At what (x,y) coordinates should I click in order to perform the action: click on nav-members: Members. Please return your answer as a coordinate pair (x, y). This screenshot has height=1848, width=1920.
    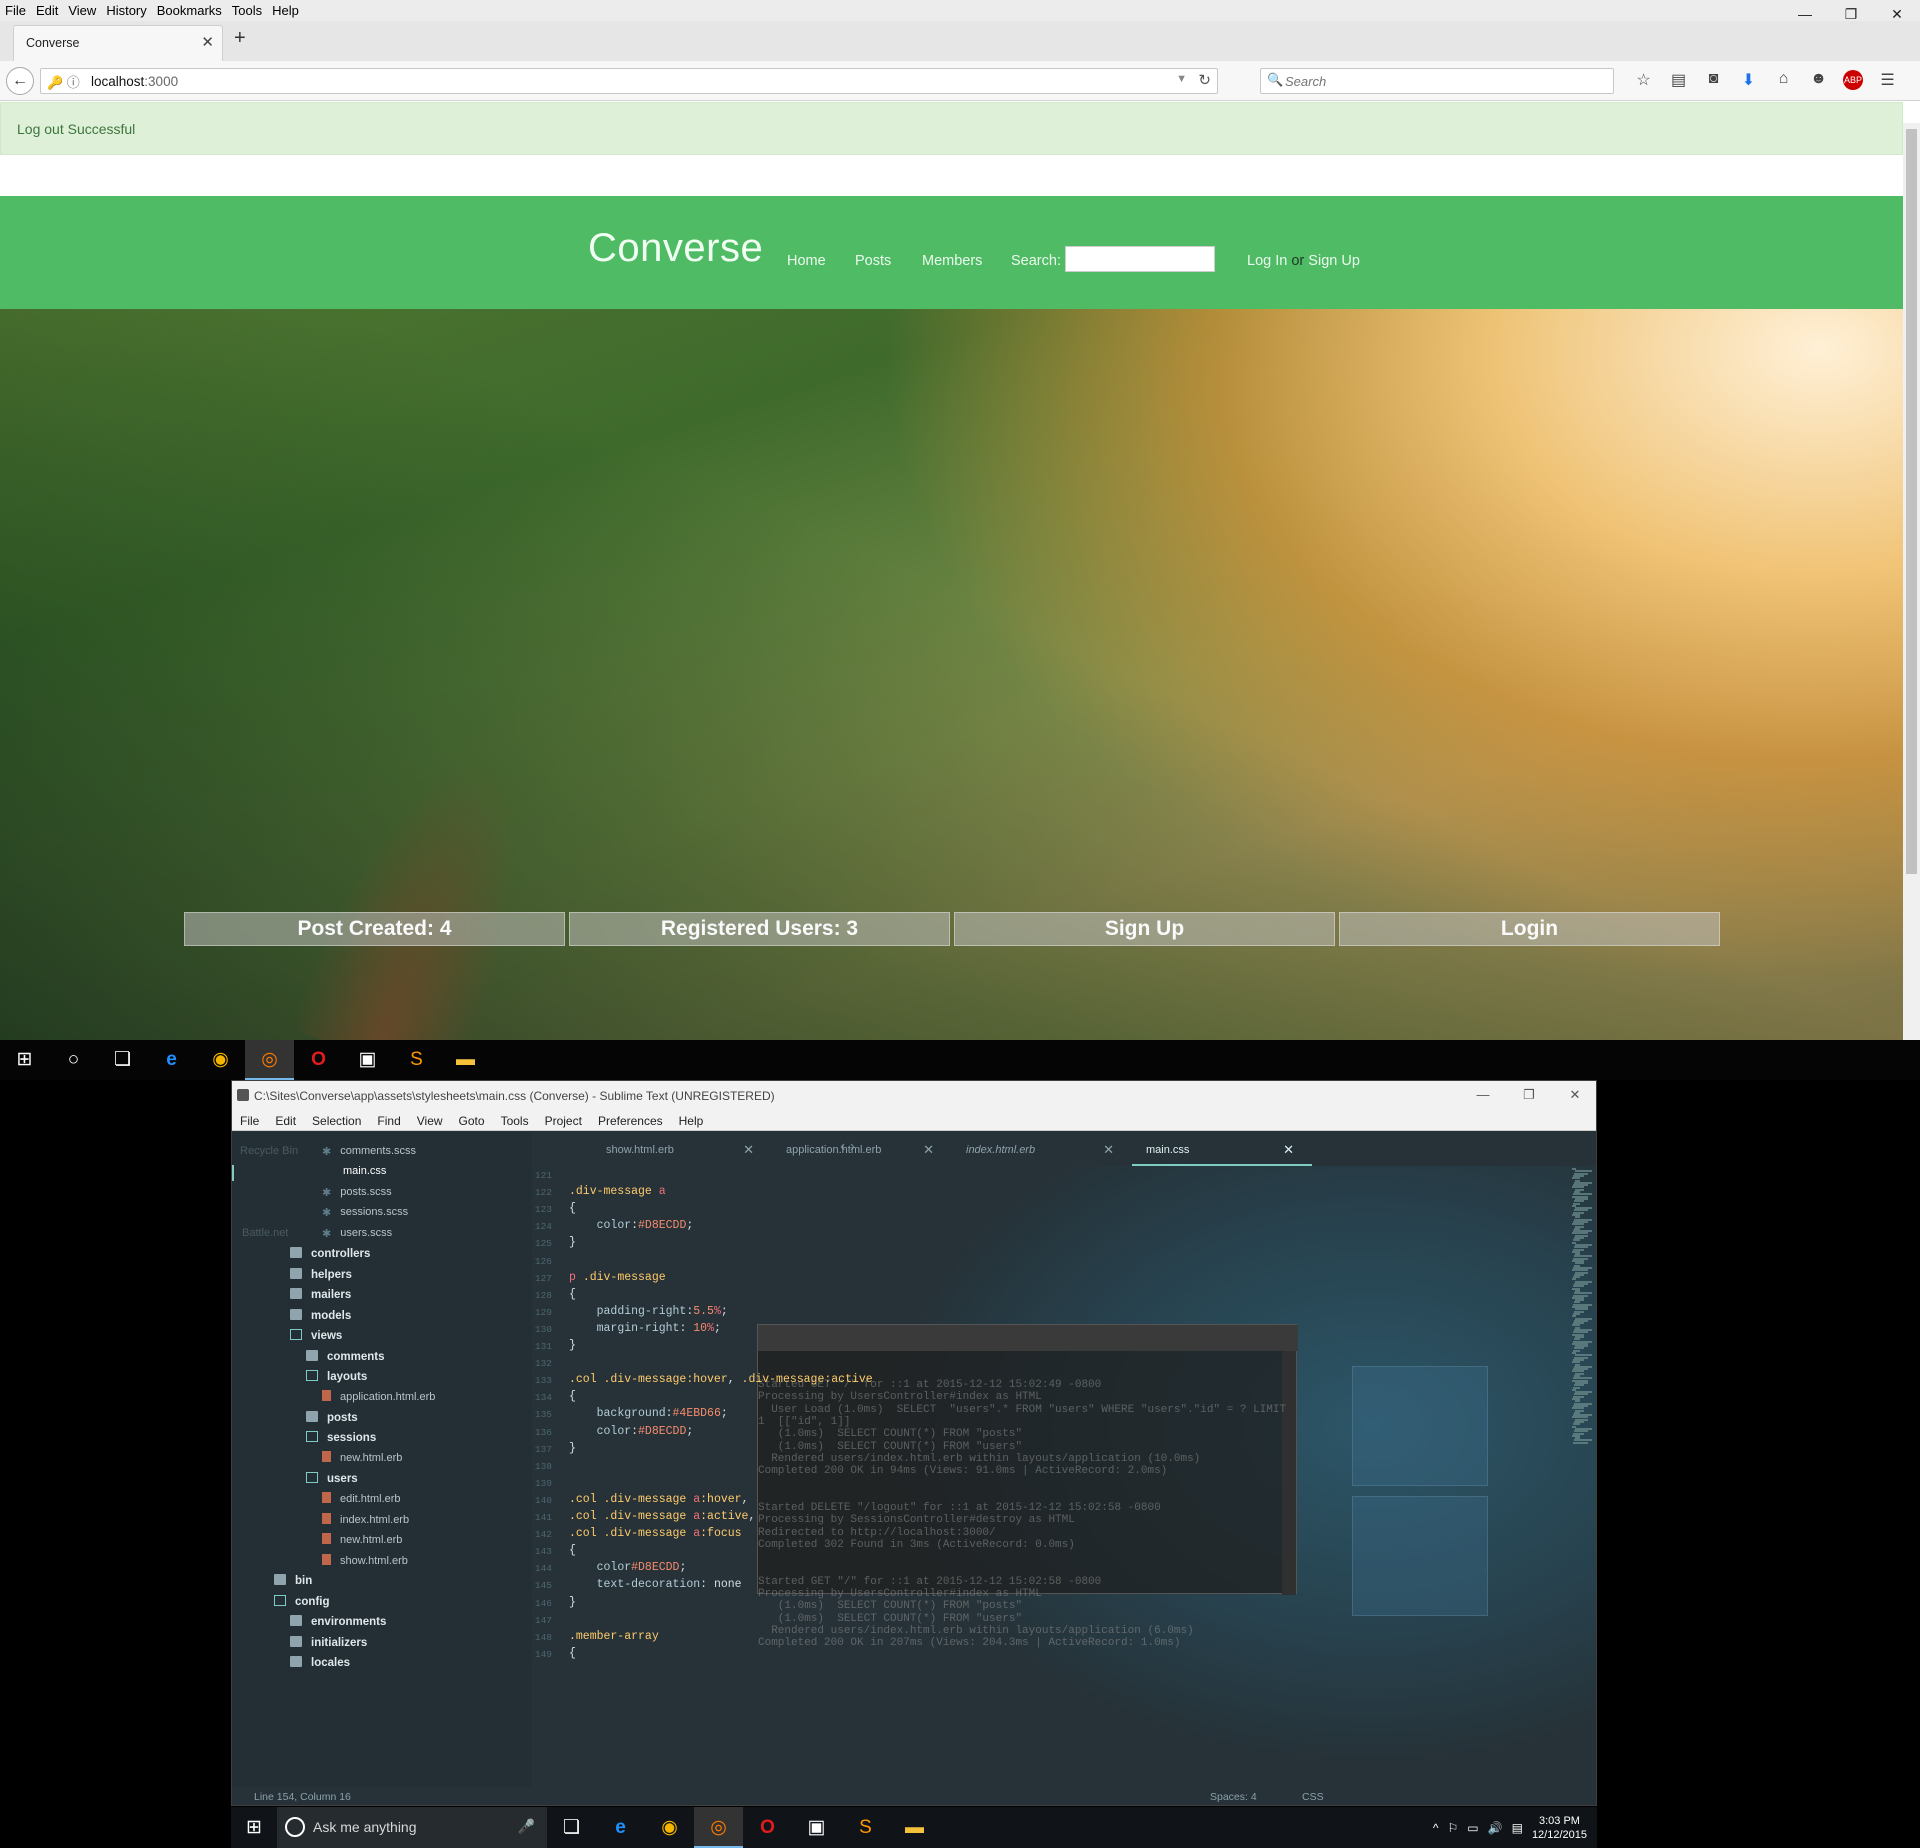
    Looking at the image, I should click on (952, 261).